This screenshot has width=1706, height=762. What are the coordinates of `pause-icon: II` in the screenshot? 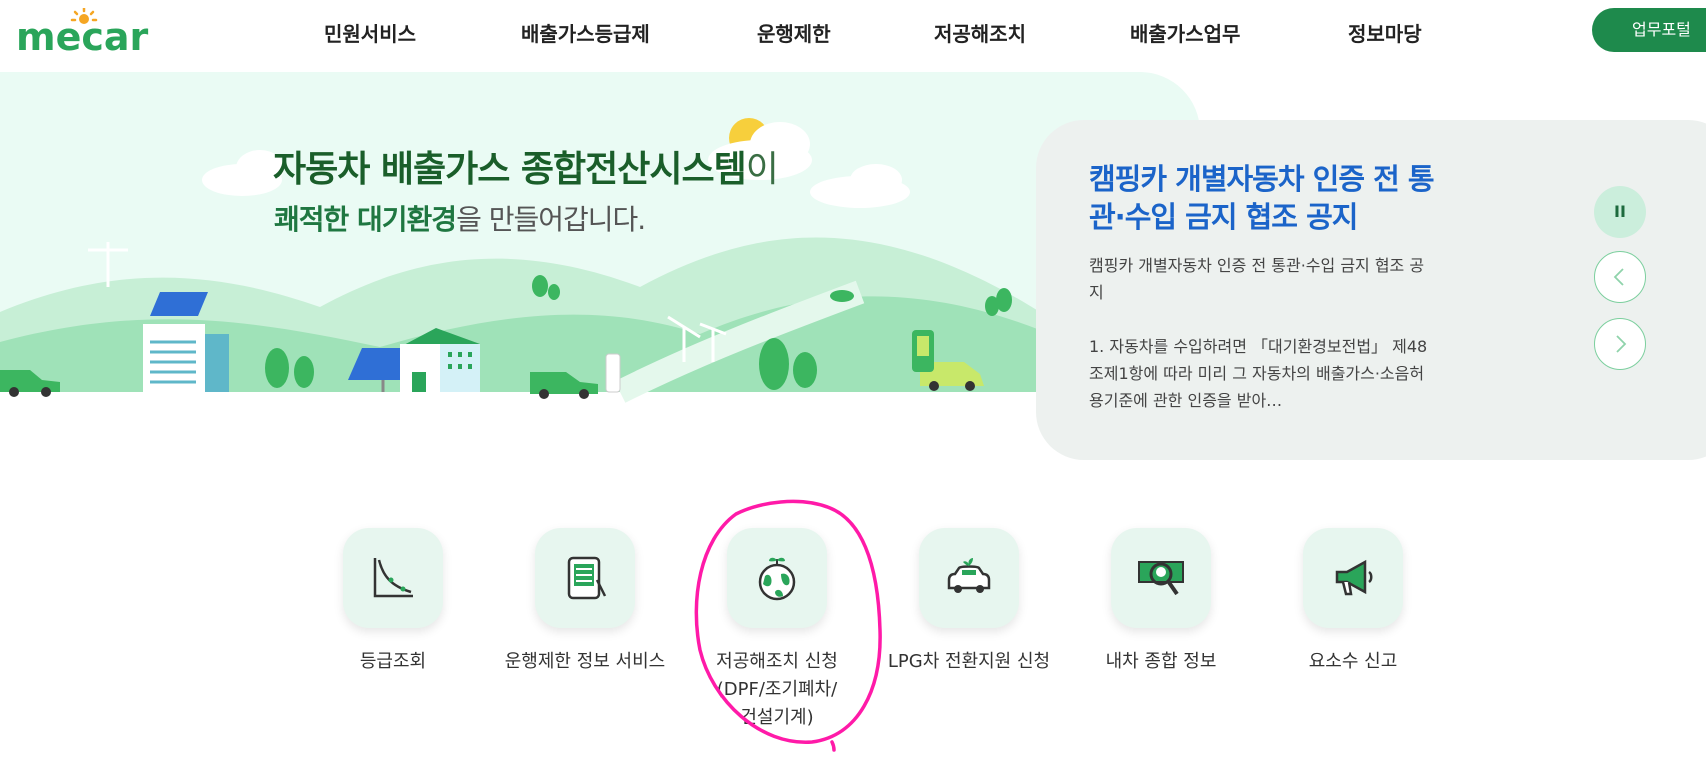 It's located at (1620, 211).